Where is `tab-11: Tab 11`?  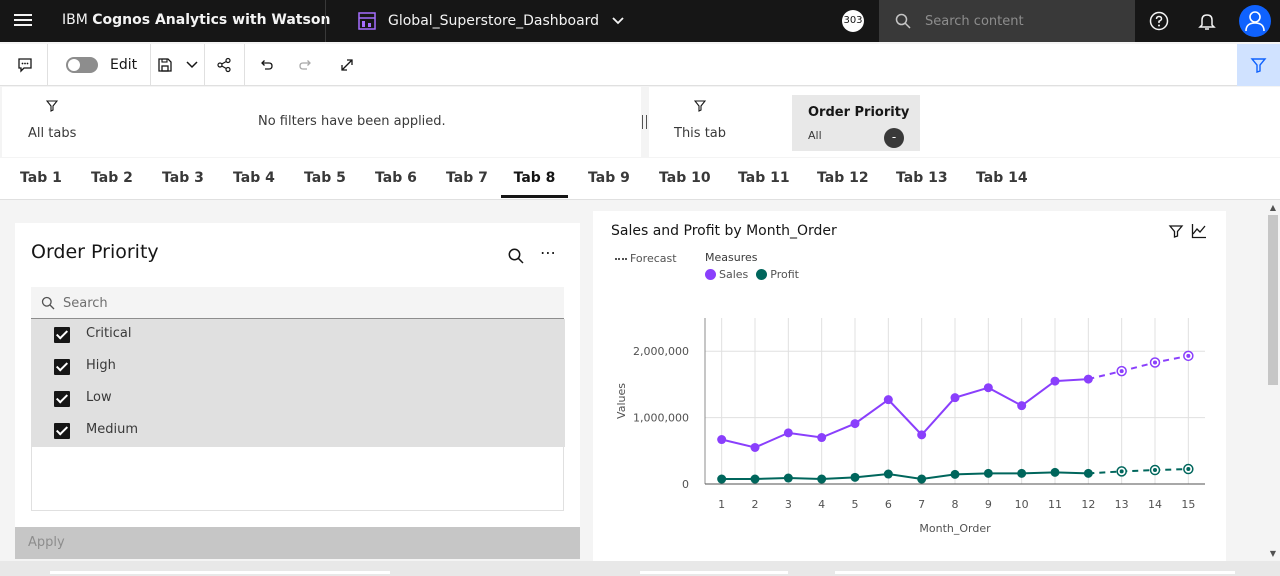 tab-11: Tab 11 is located at coordinates (764, 178).